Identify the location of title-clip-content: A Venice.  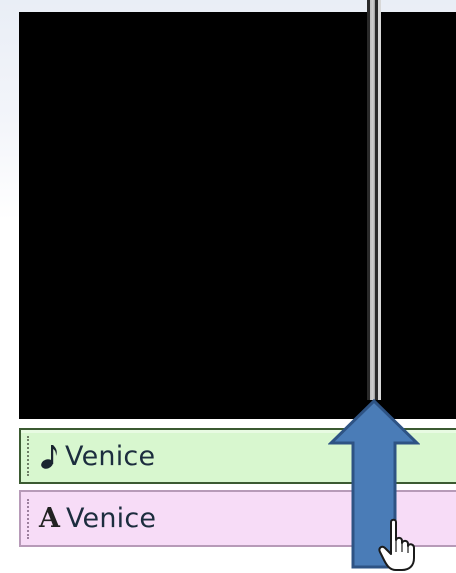
(91, 518).